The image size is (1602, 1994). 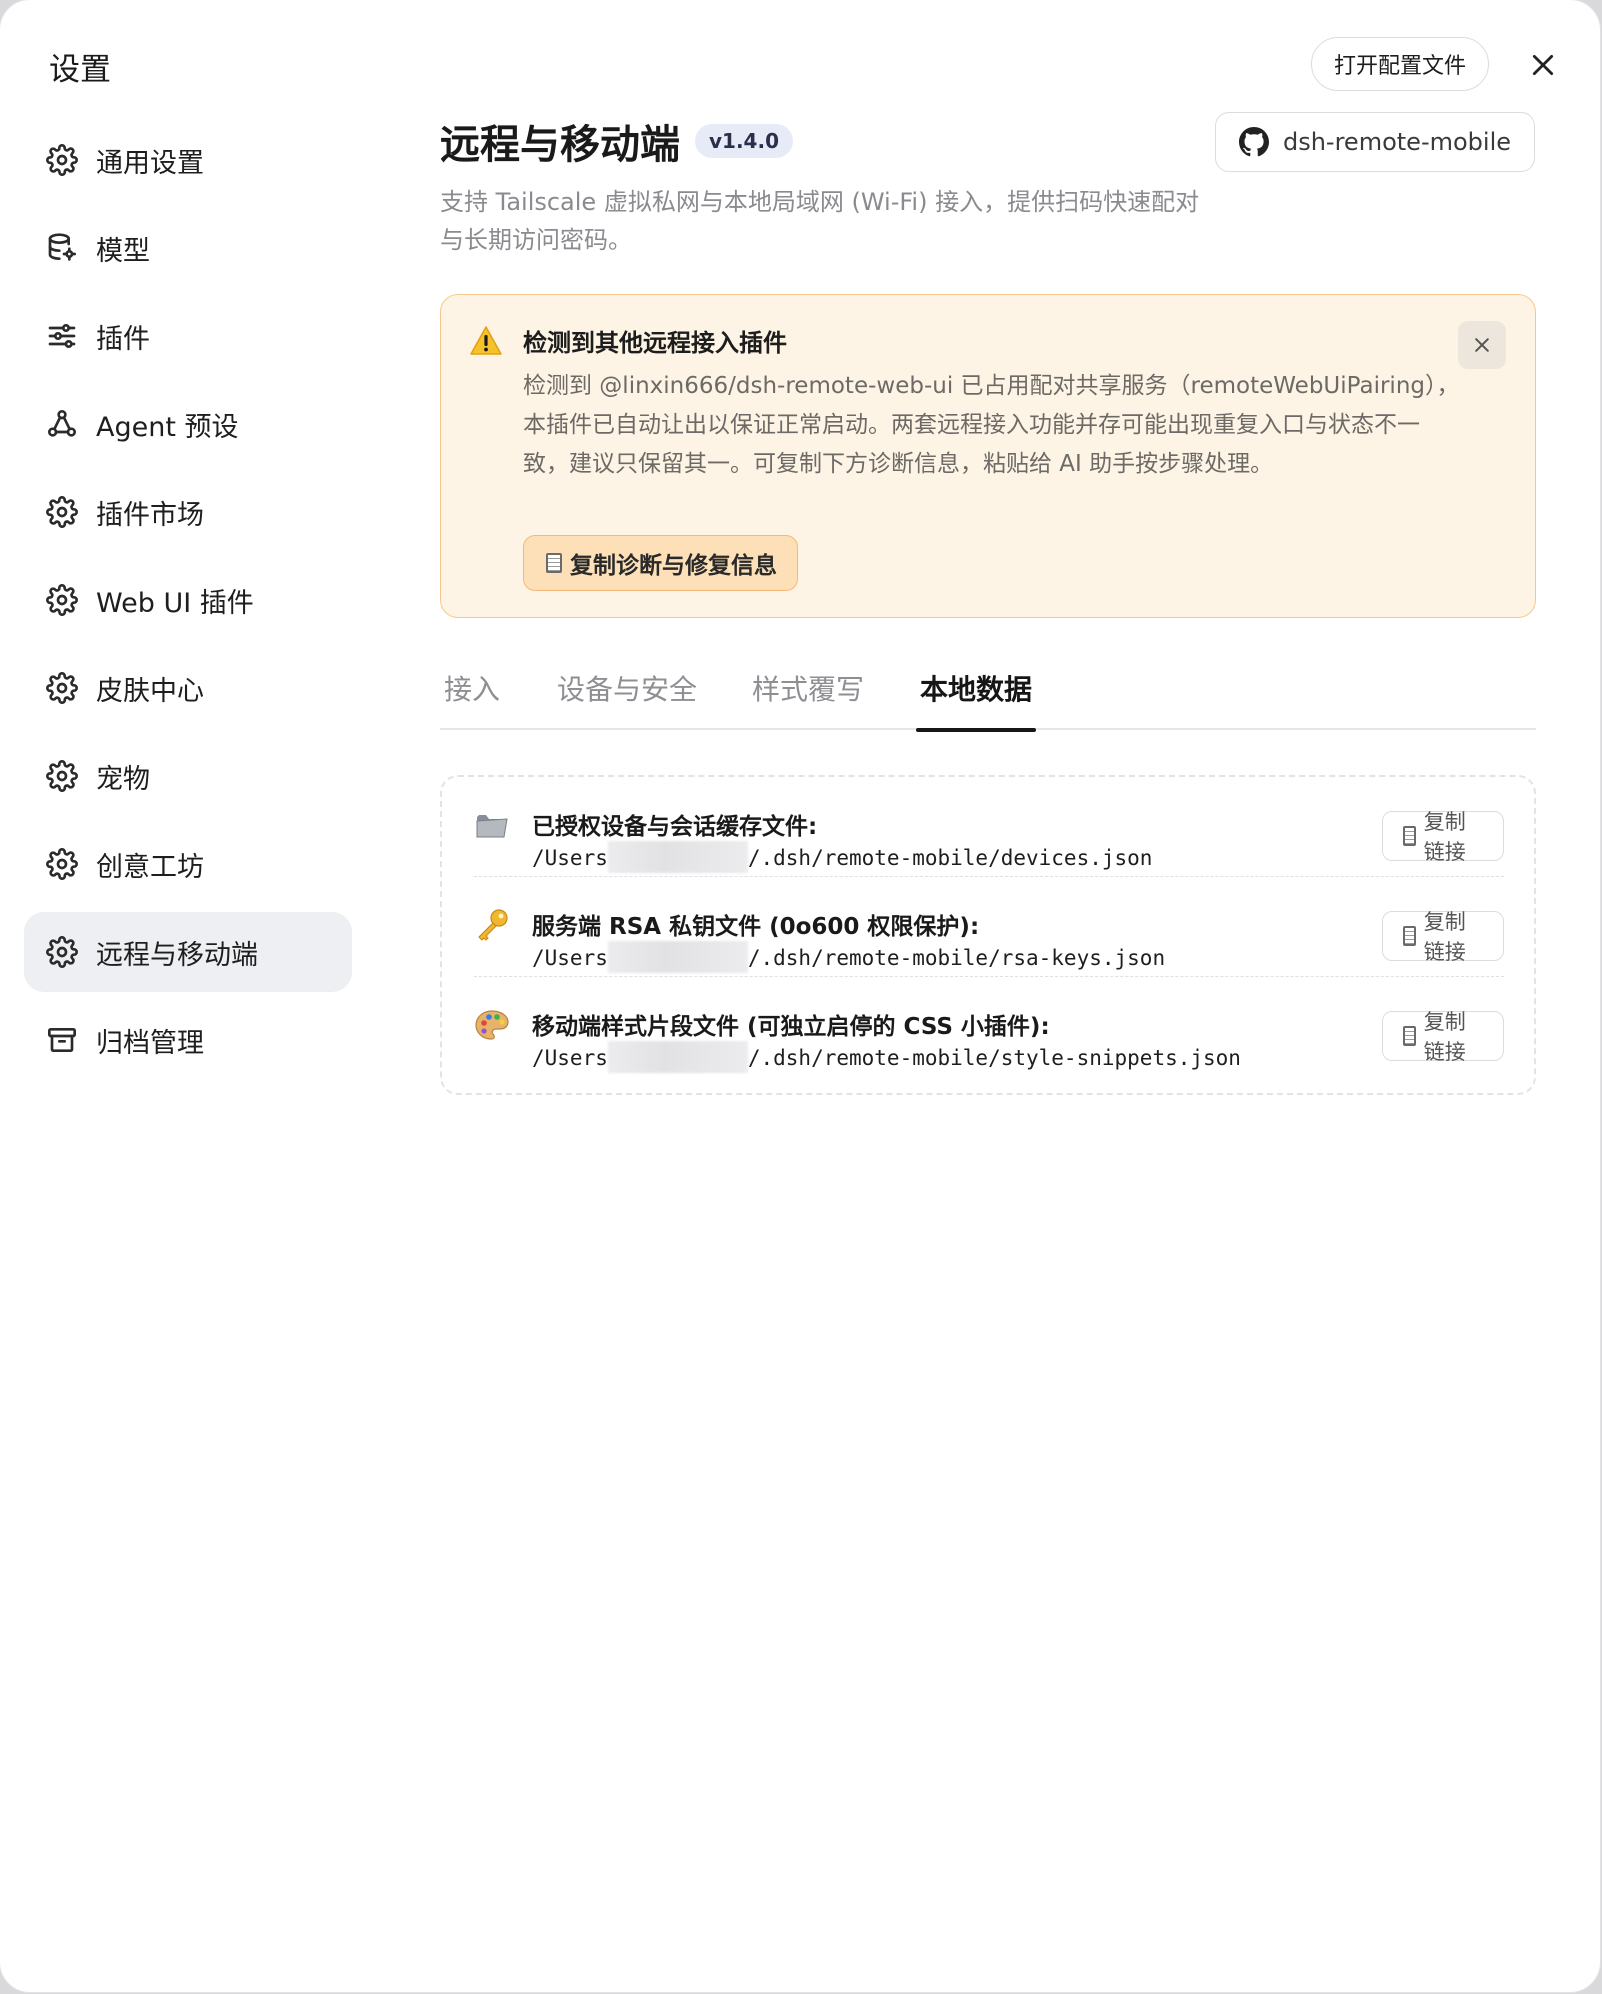 What do you see at coordinates (150, 163) in the screenshot?
I see `sidebar-item-label: 通用设置` at bounding box center [150, 163].